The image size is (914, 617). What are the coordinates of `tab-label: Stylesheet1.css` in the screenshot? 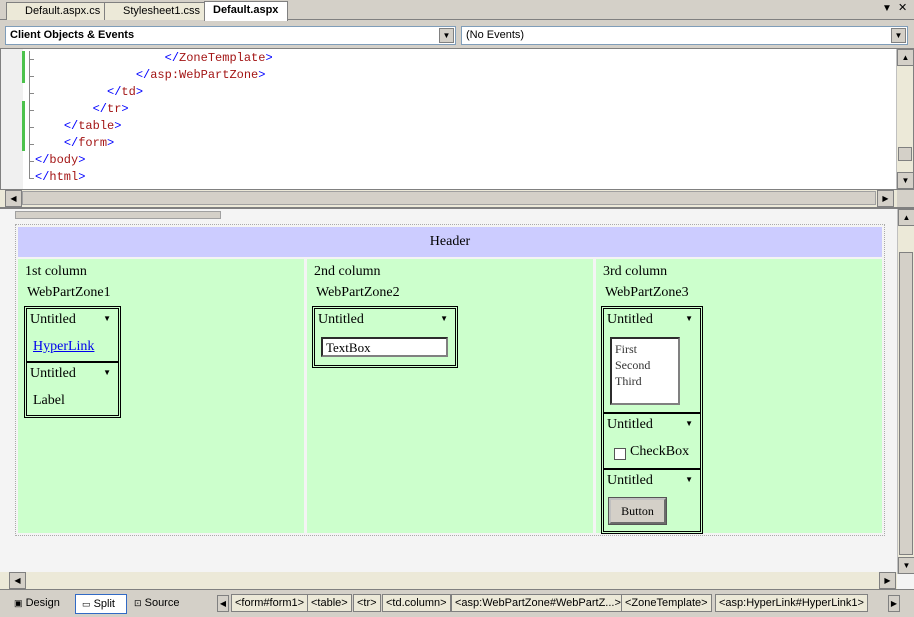 It's located at (162, 11).